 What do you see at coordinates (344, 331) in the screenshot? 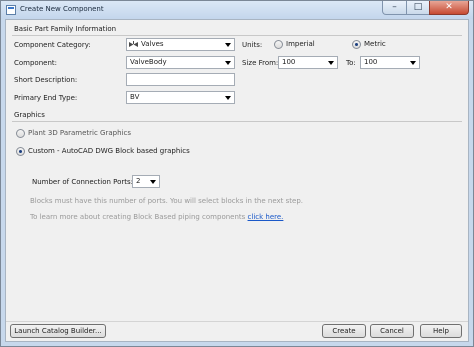
I see `create-button: Create` at bounding box center [344, 331].